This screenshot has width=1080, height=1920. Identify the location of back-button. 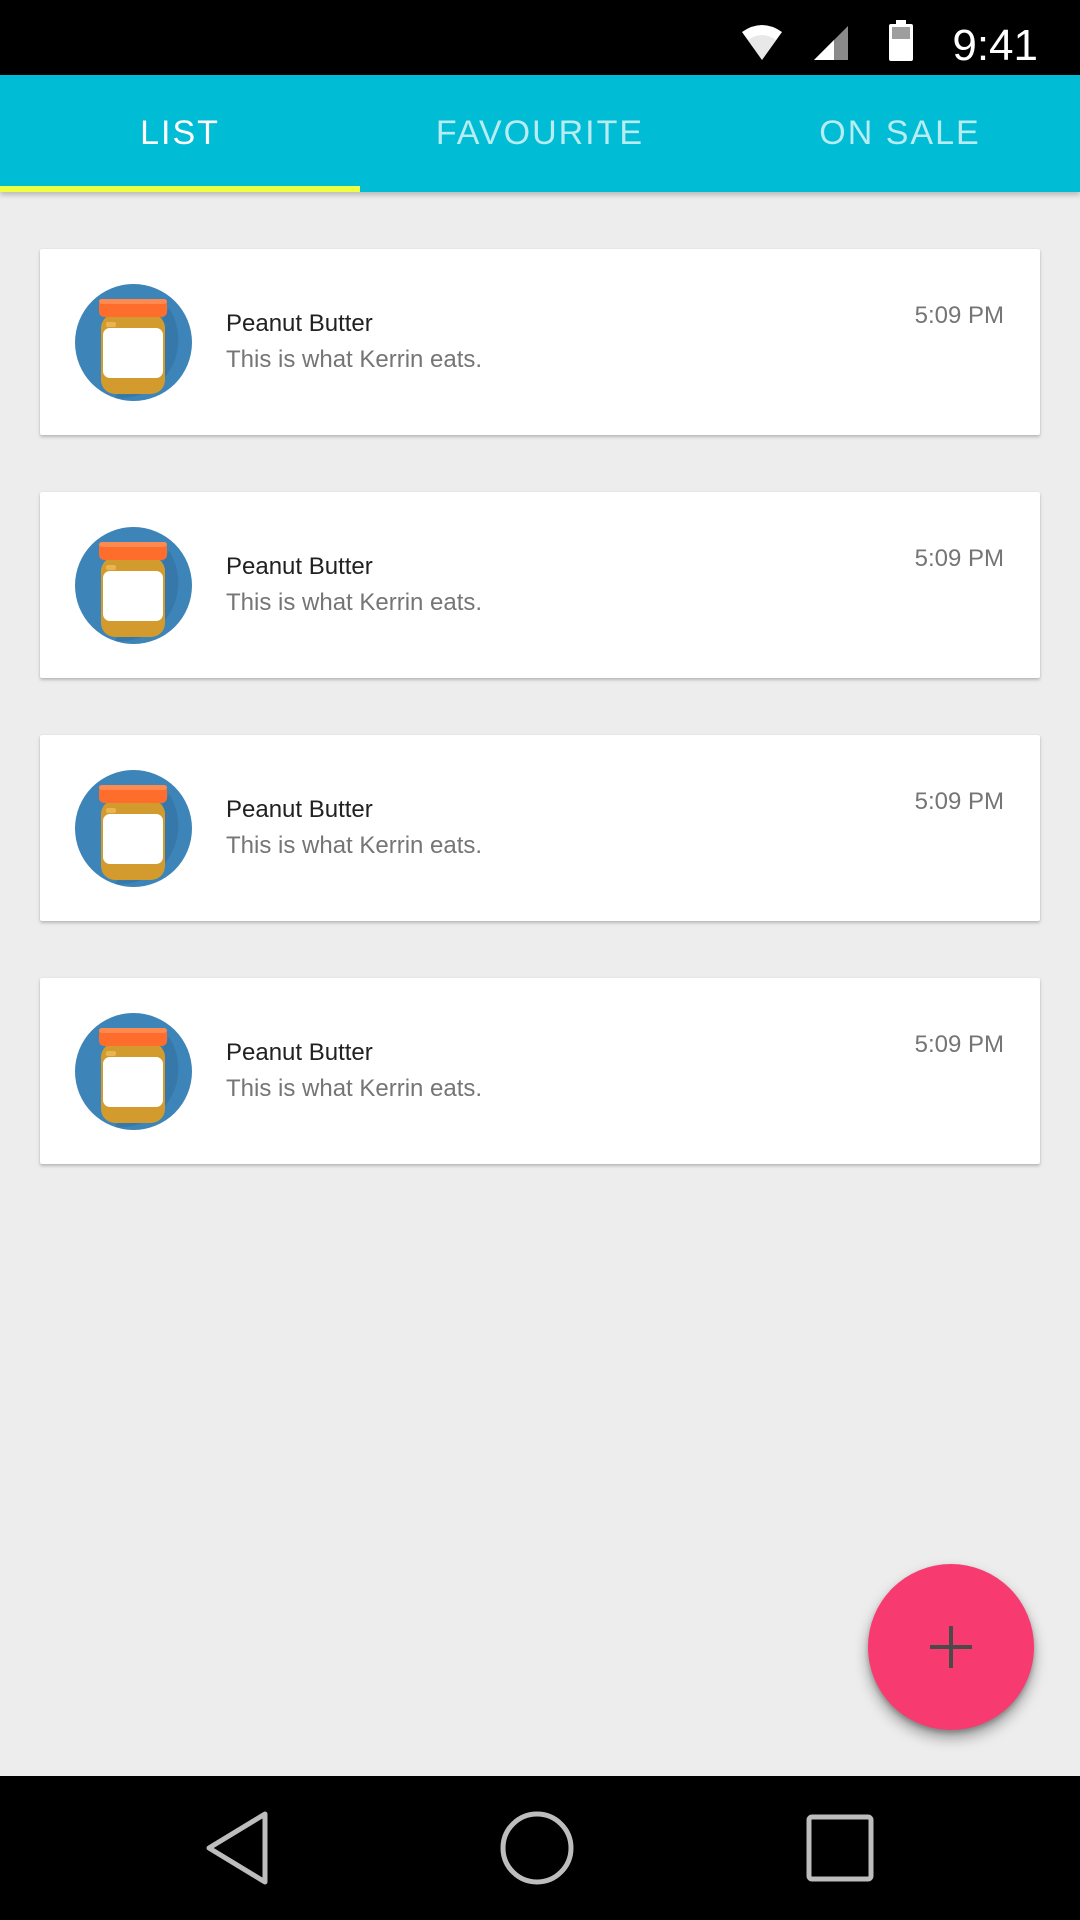
(238, 1848).